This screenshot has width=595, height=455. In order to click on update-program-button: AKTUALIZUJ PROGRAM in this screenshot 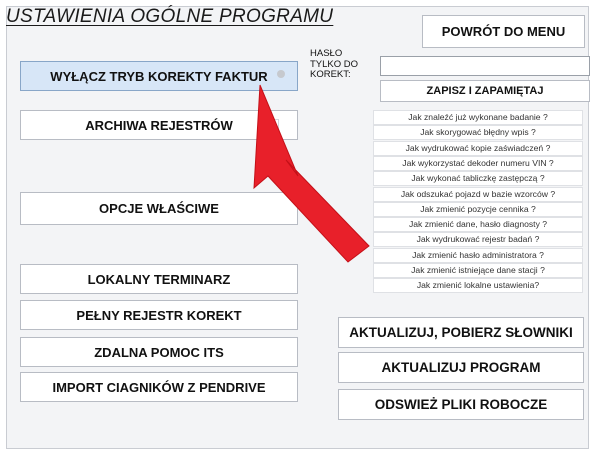, I will do `click(461, 367)`.